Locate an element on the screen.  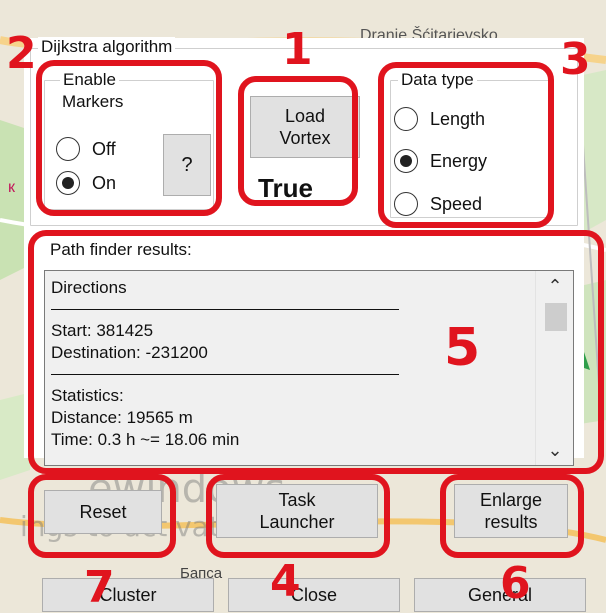
results-scrollbar: ⌃ ⌄ is located at coordinates (554, 368).